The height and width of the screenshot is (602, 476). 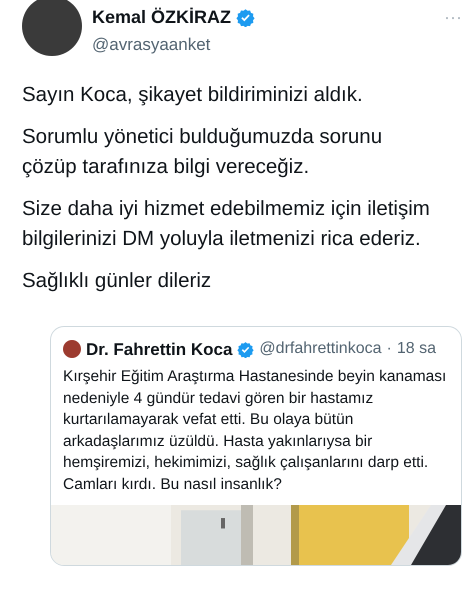 What do you see at coordinates (268, 45) in the screenshot?
I see `author-handle: @avrasyaanket` at bounding box center [268, 45].